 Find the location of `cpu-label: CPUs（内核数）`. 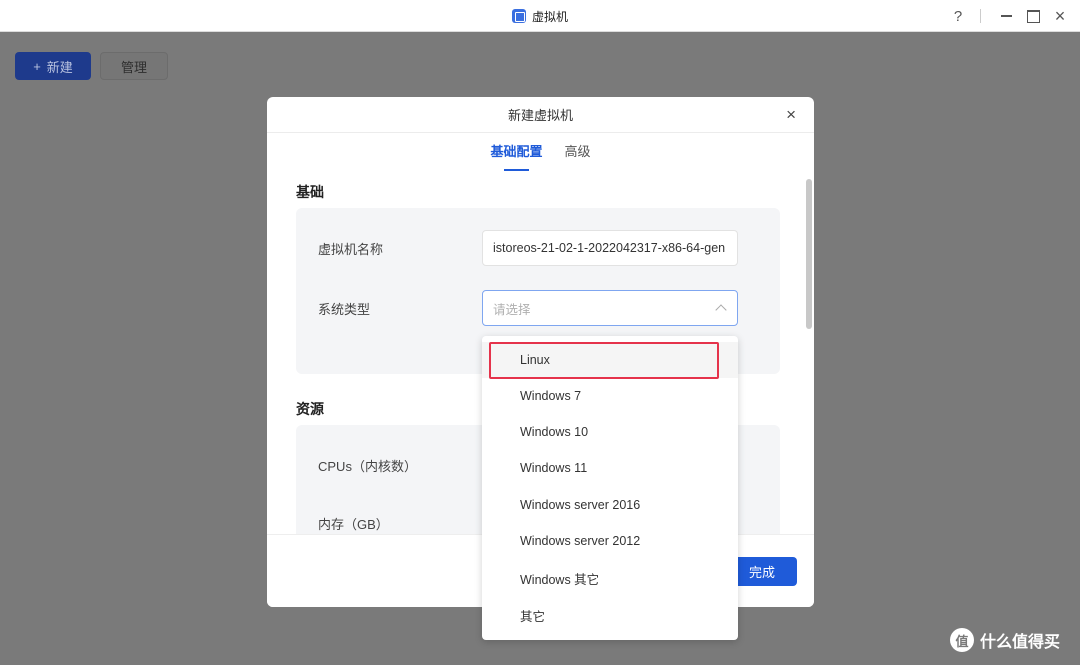

cpu-label: CPUs（内核数） is located at coordinates (367, 466).